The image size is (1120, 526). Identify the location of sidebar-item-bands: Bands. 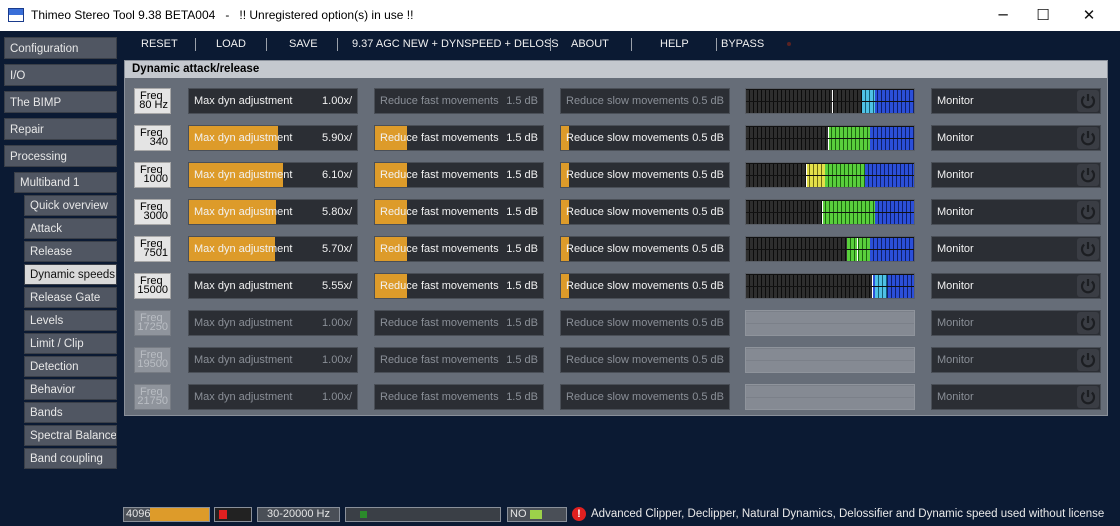
(70, 412).